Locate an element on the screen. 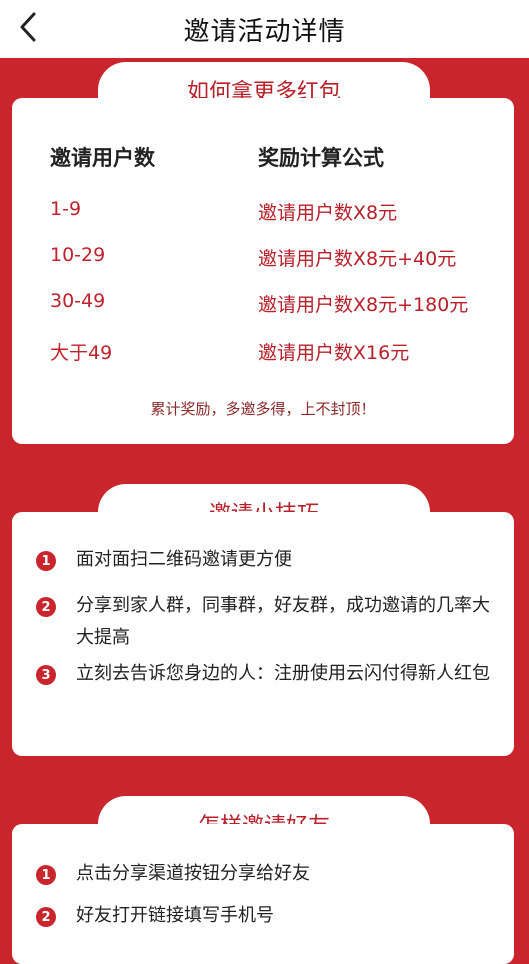 This screenshot has width=529, height=964. list-item-text: 分享到家人群，同事群，好友群，成功邀请的几率大大提高 is located at coordinates (283, 621).